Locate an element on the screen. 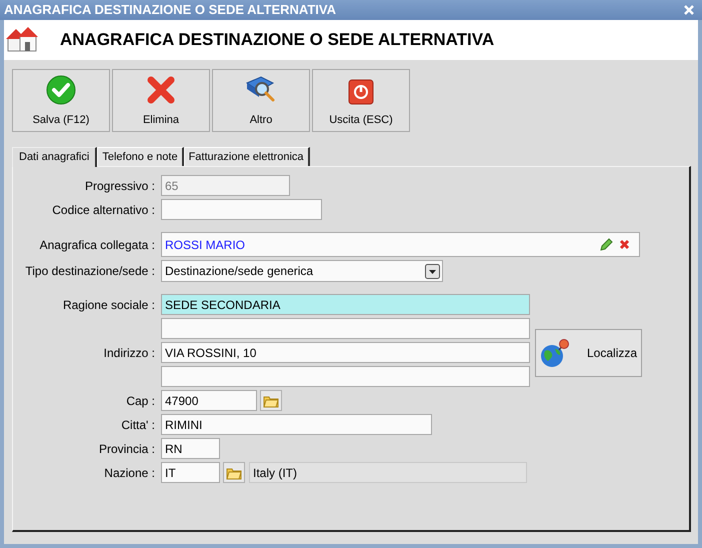  text-field: SEDE SECONDARIA is located at coordinates (345, 304).